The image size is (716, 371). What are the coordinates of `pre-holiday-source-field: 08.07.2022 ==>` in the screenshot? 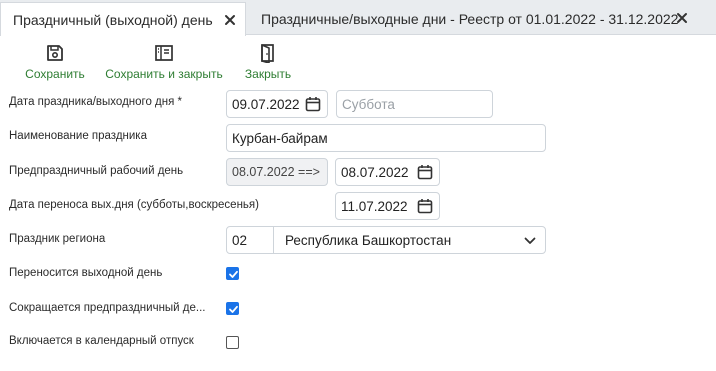 It's located at (277, 172).